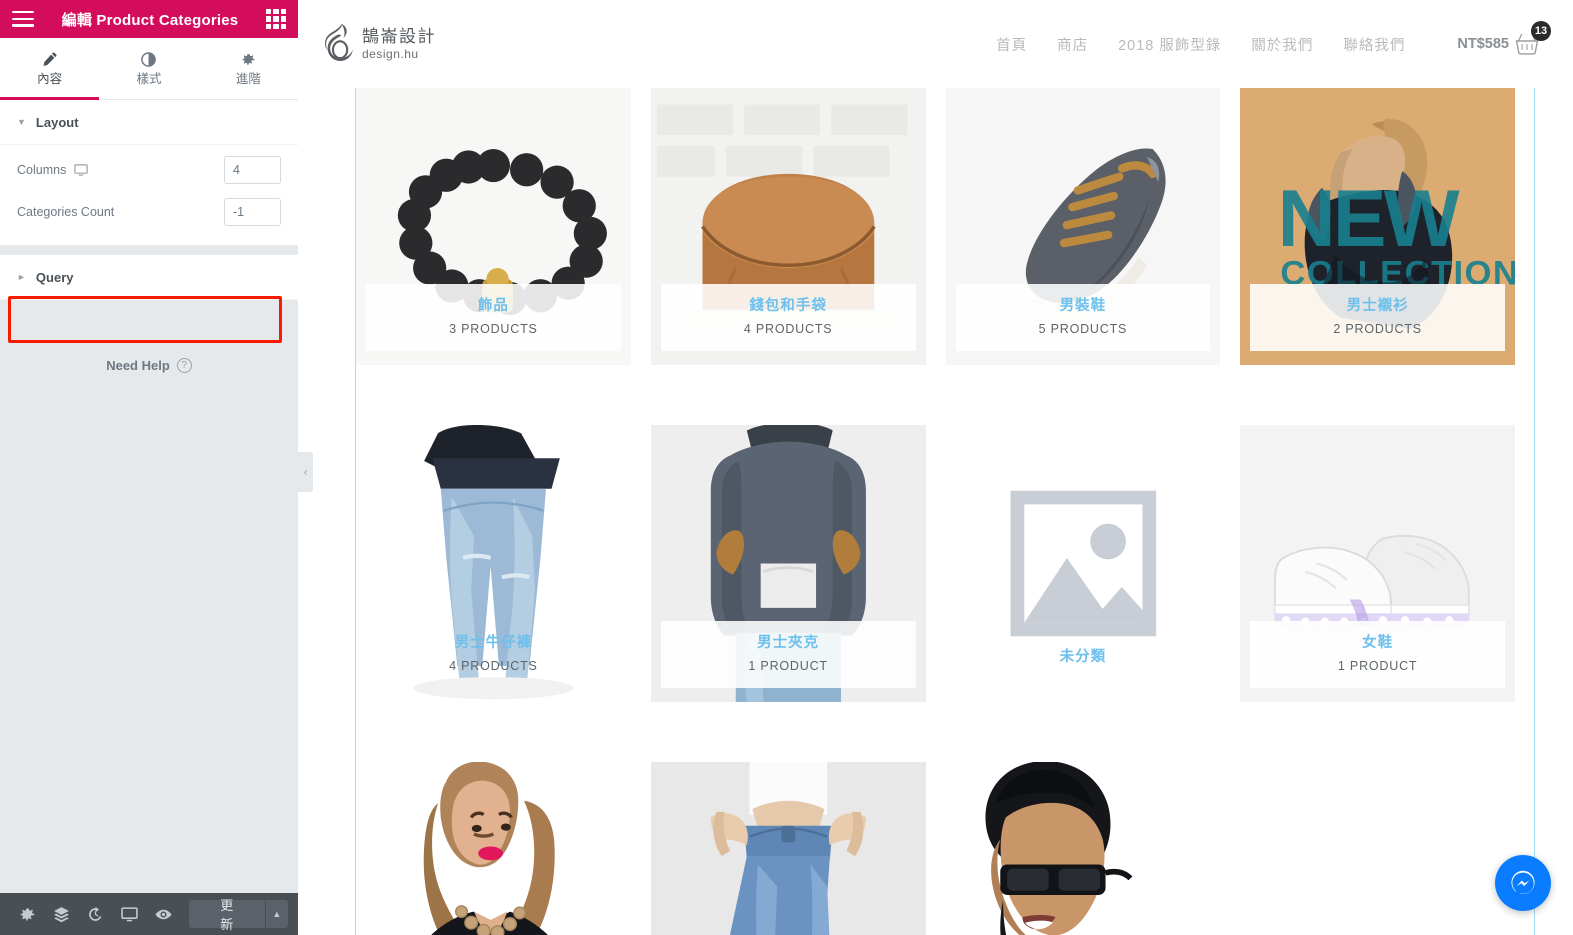  I want to click on caret-right-icon: ►, so click(21, 277).